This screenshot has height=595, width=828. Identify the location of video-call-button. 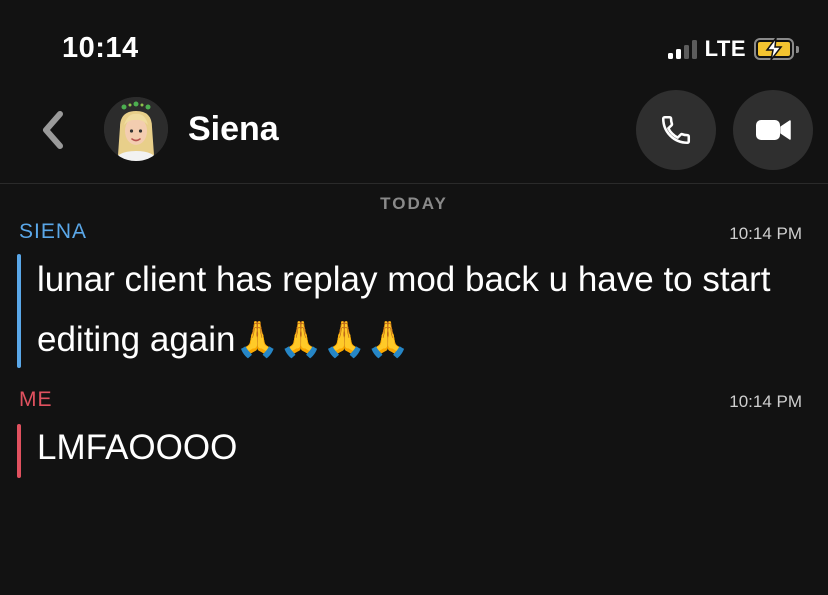
(773, 130).